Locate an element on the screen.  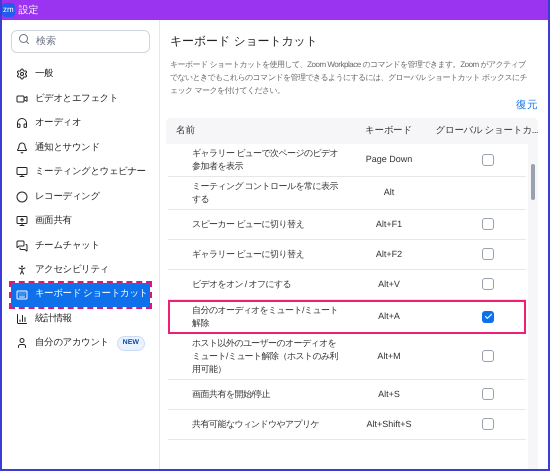
table-cell-text: ビデオをオン / オフにする is located at coordinates (241, 284).